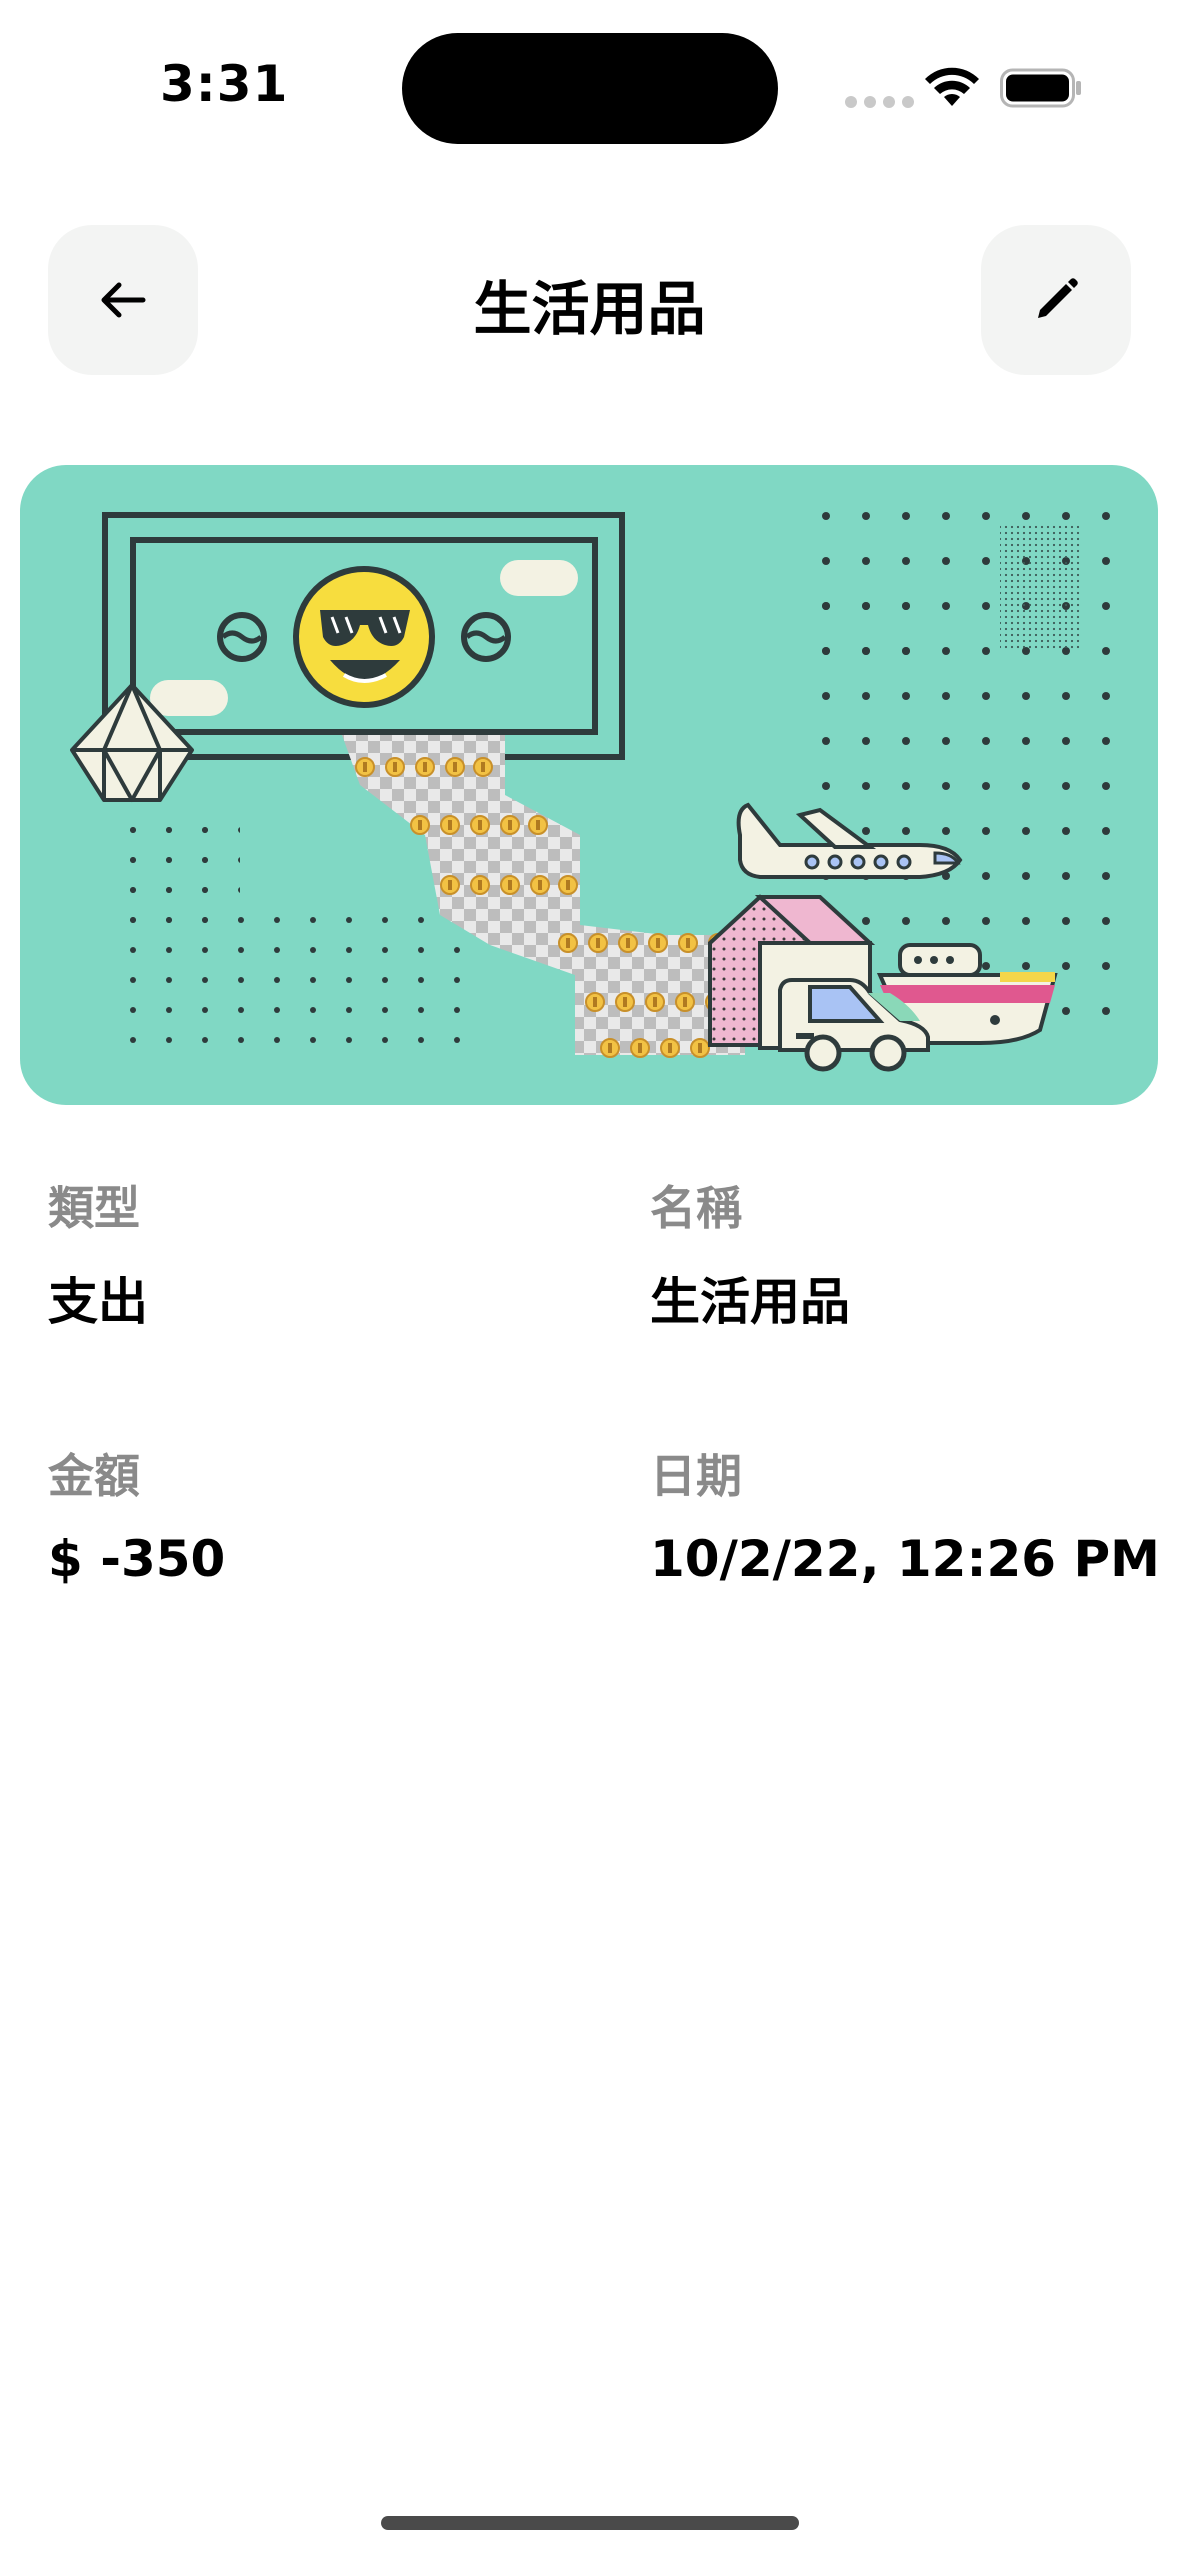 The height and width of the screenshot is (2556, 1179). I want to click on date-value: 10/2/22, 12:26 PM, so click(905, 1559).